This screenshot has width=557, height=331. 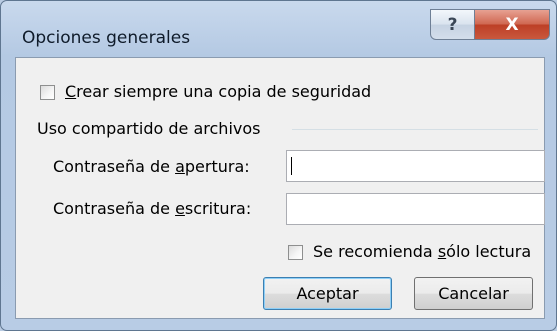 I want to click on backup-label: Crear siempre una copia de seguridad, so click(x=218, y=92).